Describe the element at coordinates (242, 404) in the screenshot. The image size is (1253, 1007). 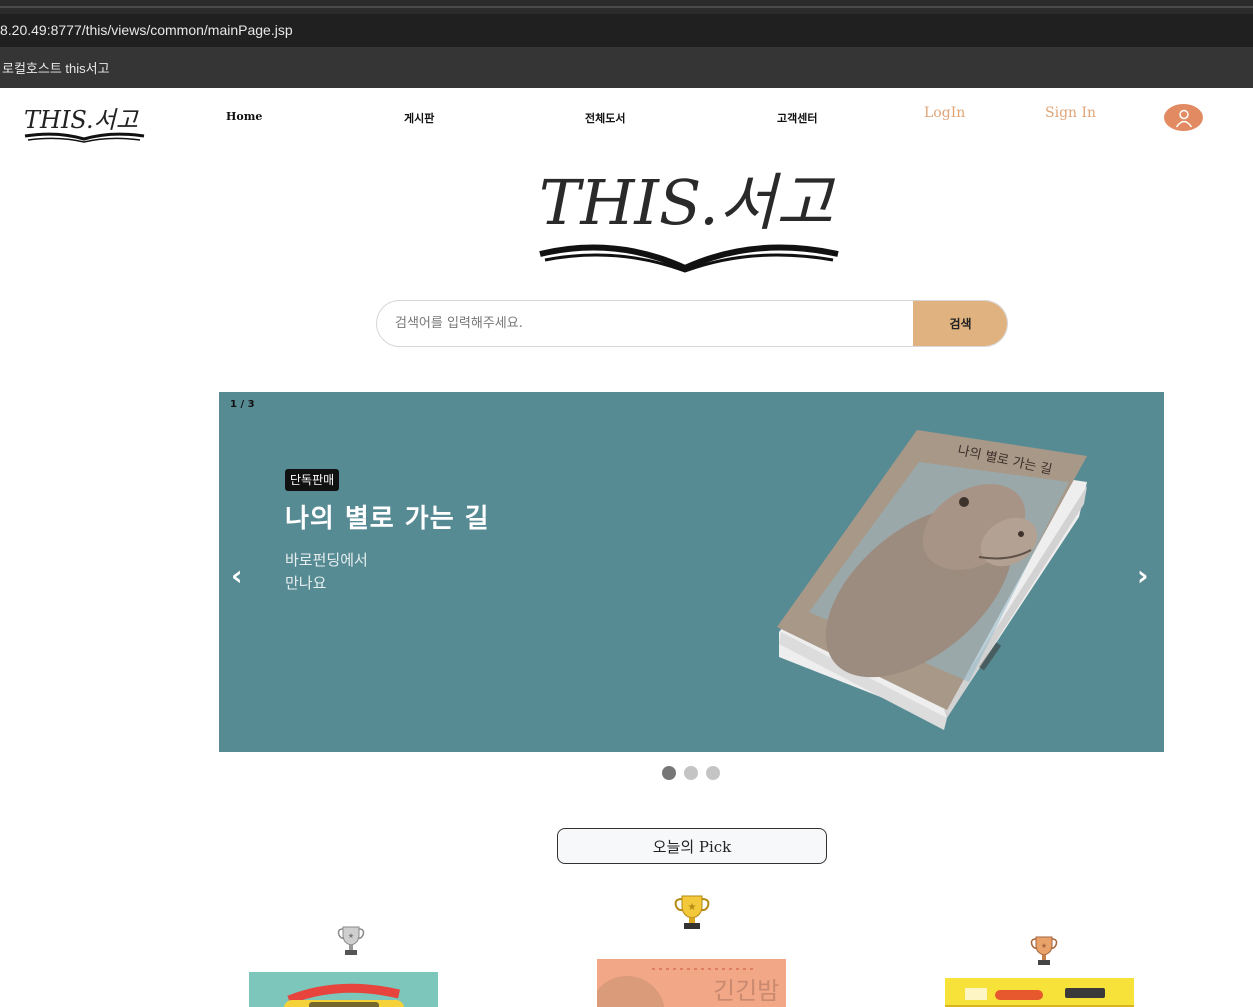
I see `slide-counter: 1 / 3` at that location.